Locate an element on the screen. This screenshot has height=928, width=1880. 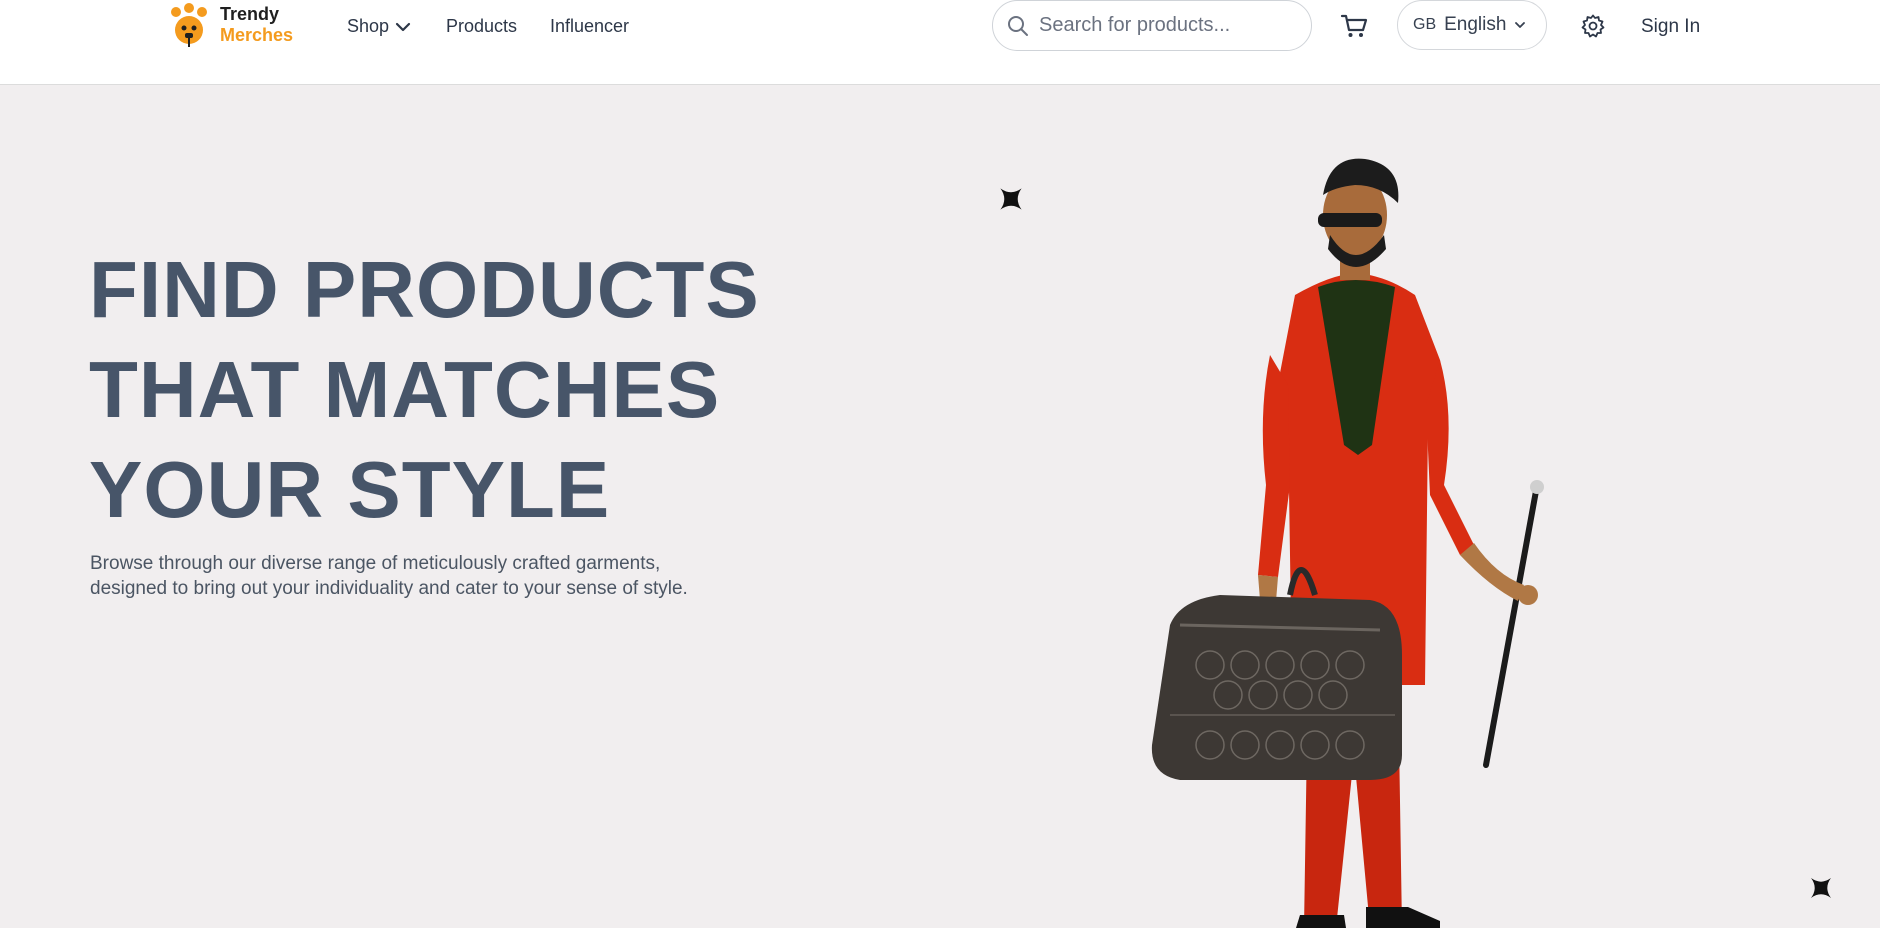
cart-icon is located at coordinates (1354, 26).